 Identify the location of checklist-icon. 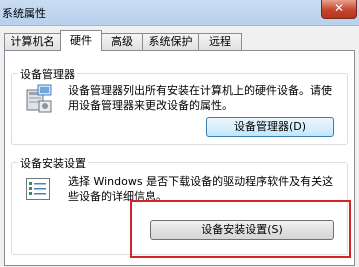
(38, 189).